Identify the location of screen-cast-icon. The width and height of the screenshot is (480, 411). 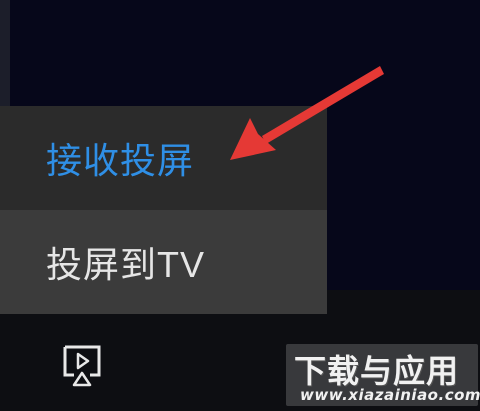
(82, 366).